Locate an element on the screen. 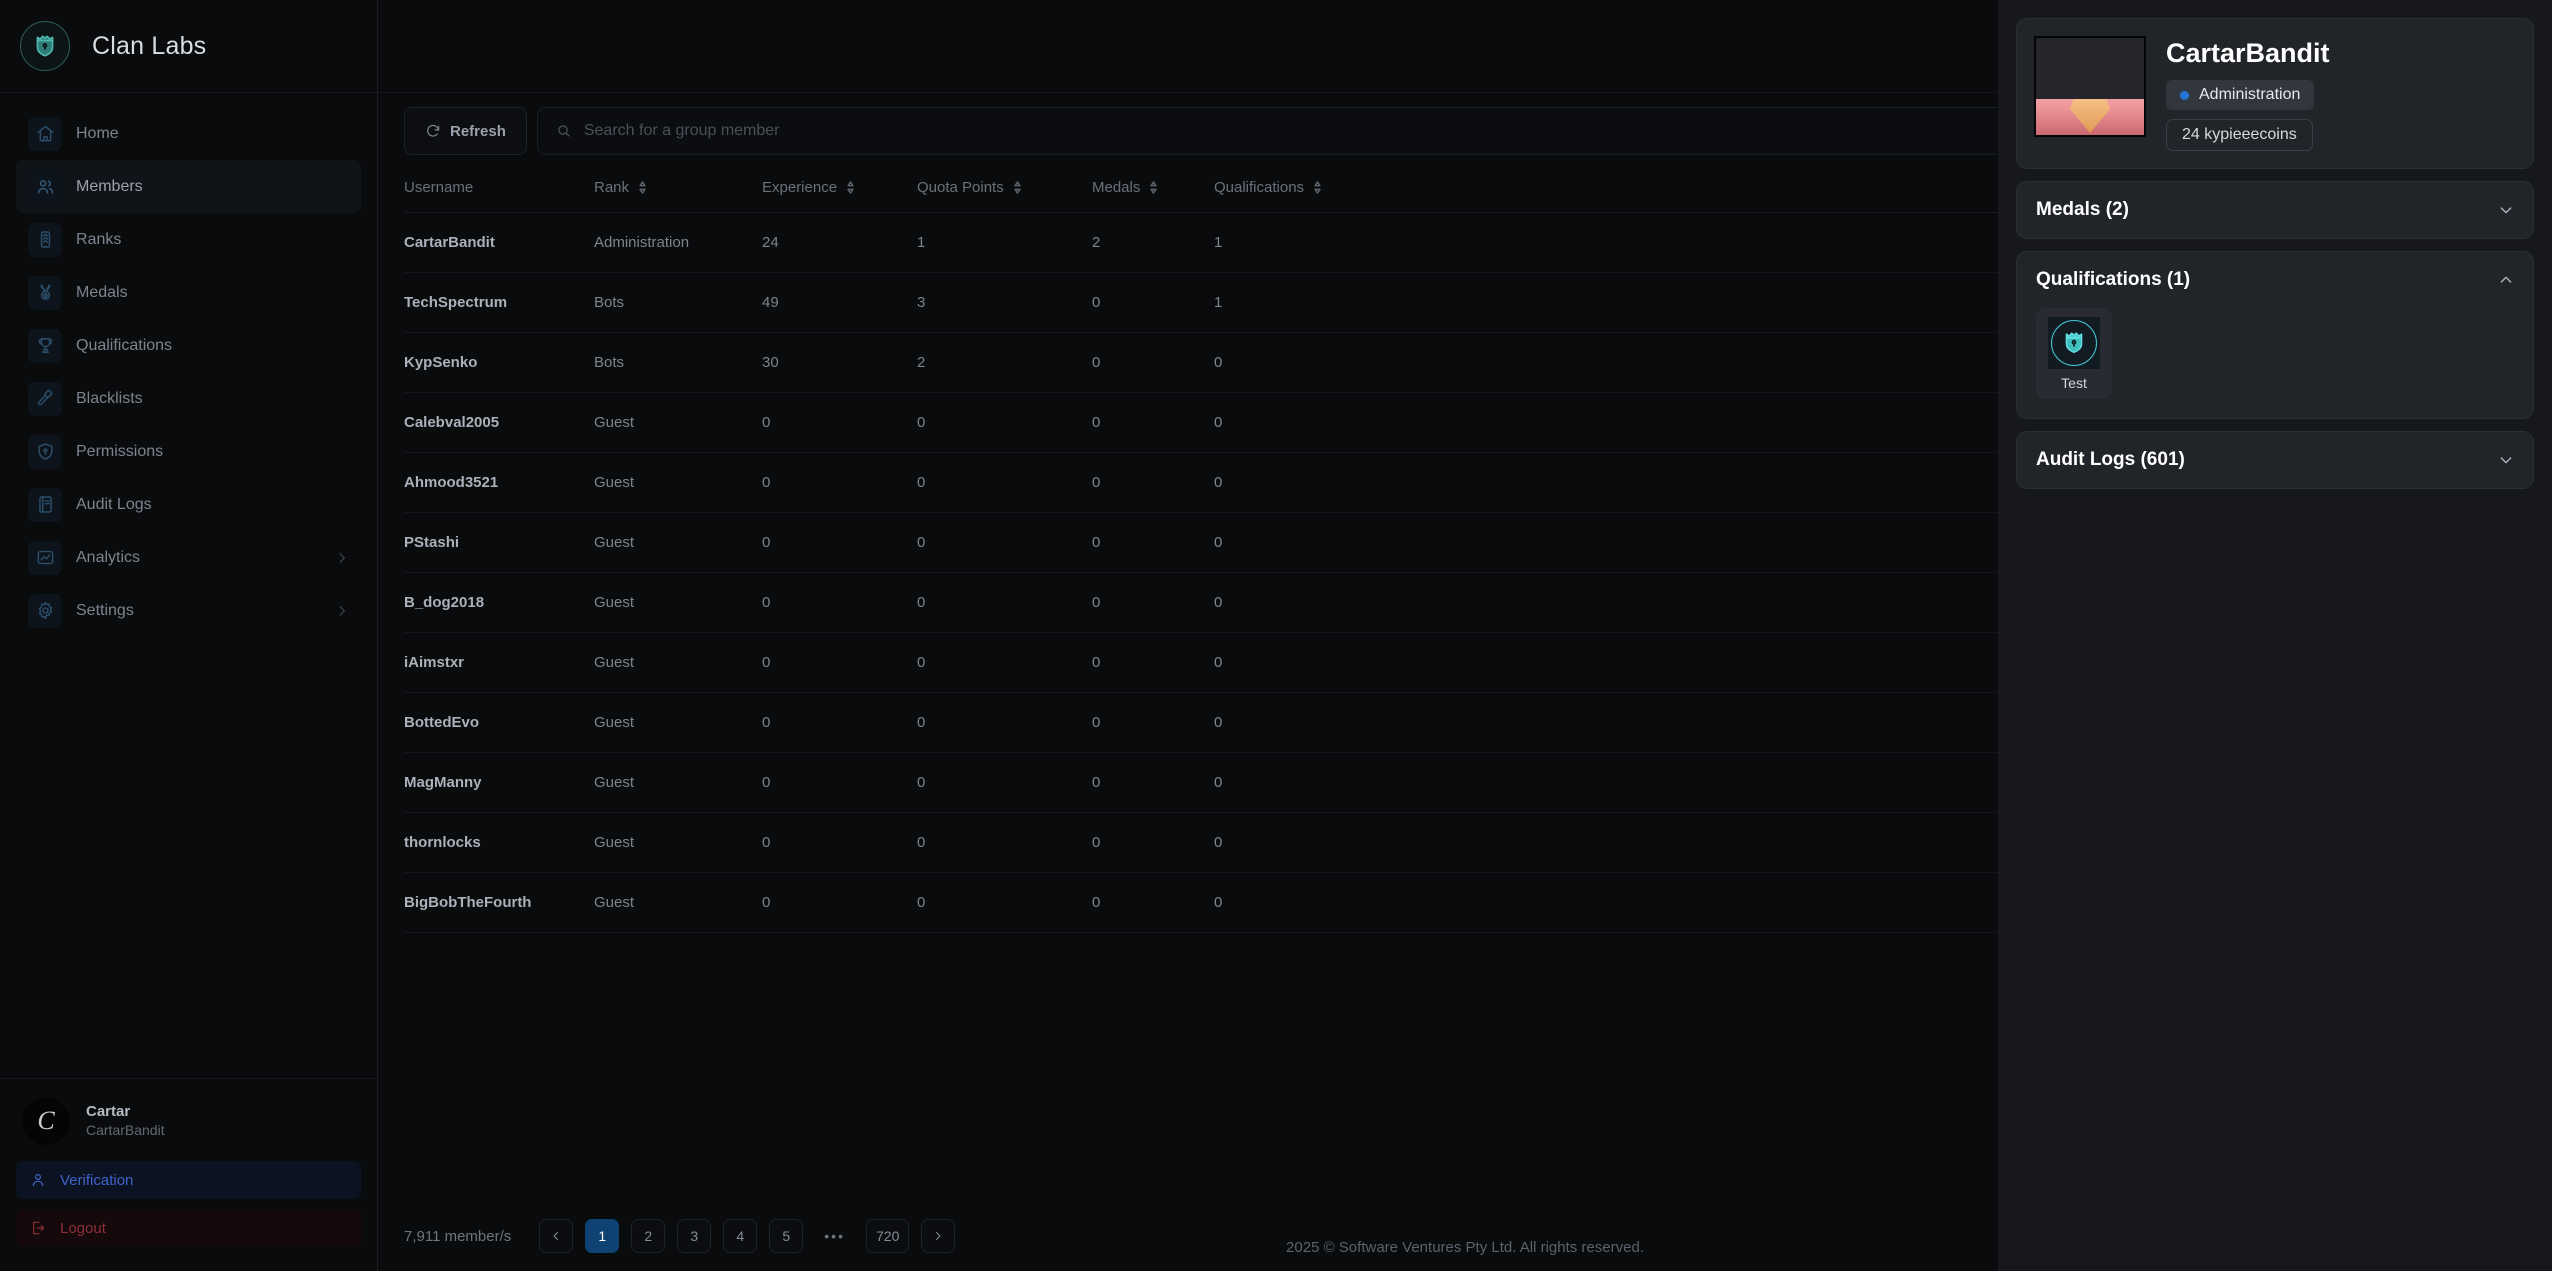 This screenshot has width=2552, height=1271. avatar: C is located at coordinates (46, 1121).